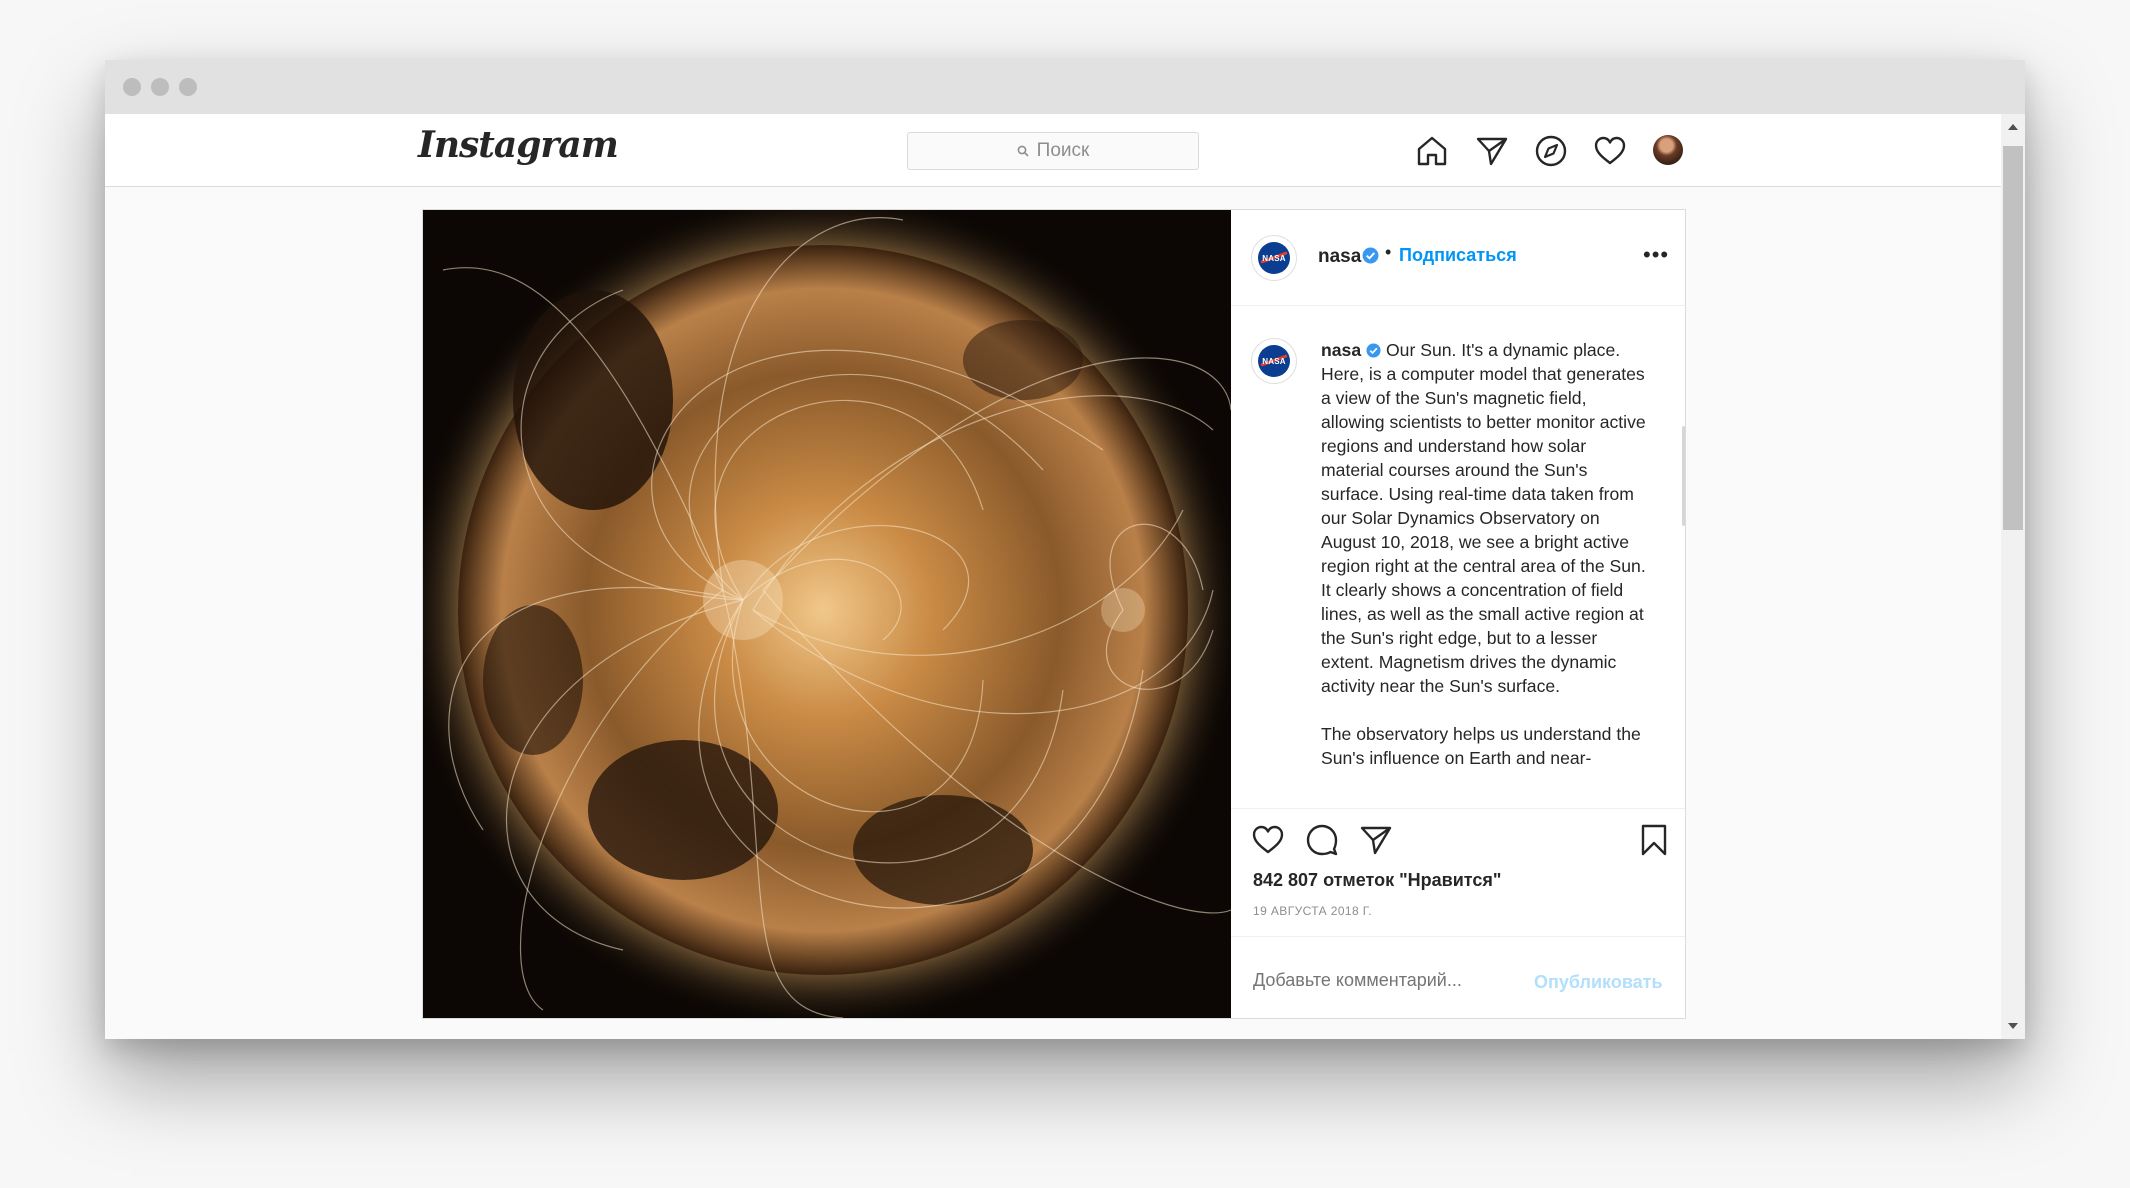 The width and height of the screenshot is (2130, 1188). What do you see at coordinates (1388, 980) in the screenshot?
I see `comment-input` at bounding box center [1388, 980].